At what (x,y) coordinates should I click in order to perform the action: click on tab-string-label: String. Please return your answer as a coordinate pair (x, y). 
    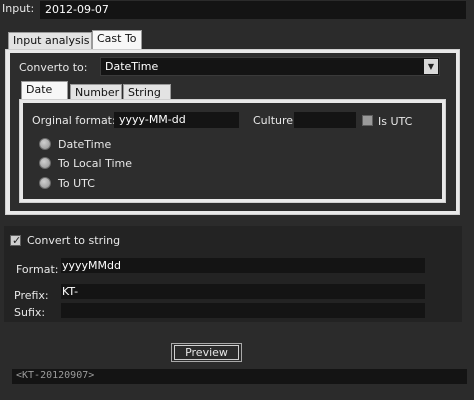
    Looking at the image, I should click on (144, 92).